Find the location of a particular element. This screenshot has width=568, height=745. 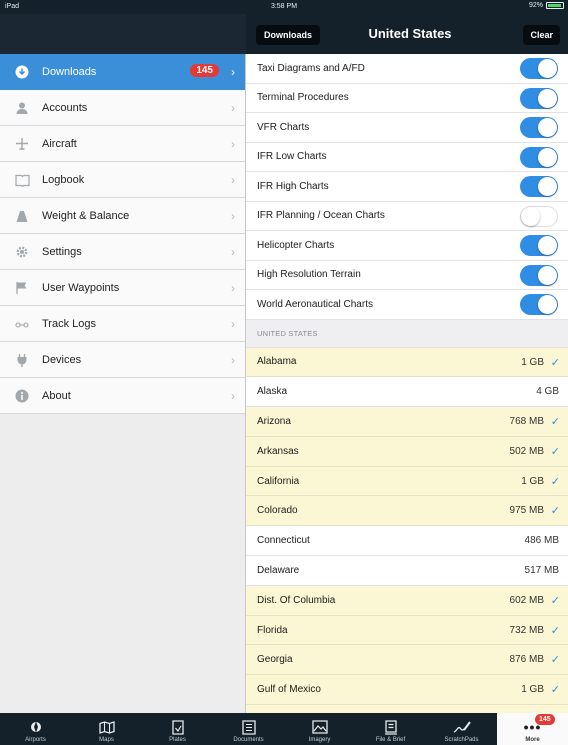

book-icon is located at coordinates (22, 180).